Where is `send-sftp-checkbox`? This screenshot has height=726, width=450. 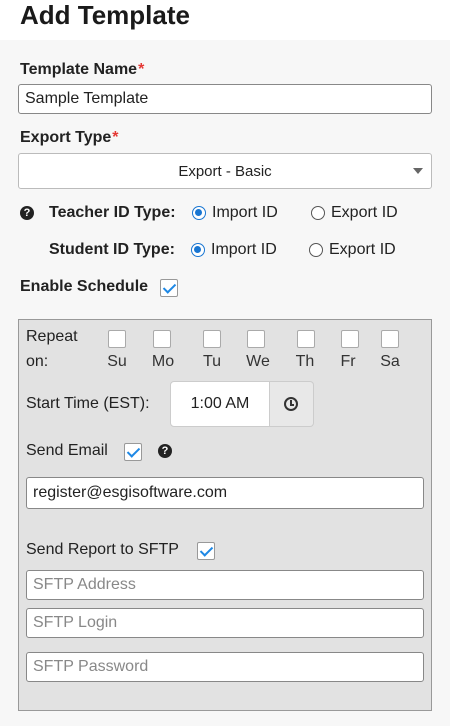 send-sftp-checkbox is located at coordinates (206, 551).